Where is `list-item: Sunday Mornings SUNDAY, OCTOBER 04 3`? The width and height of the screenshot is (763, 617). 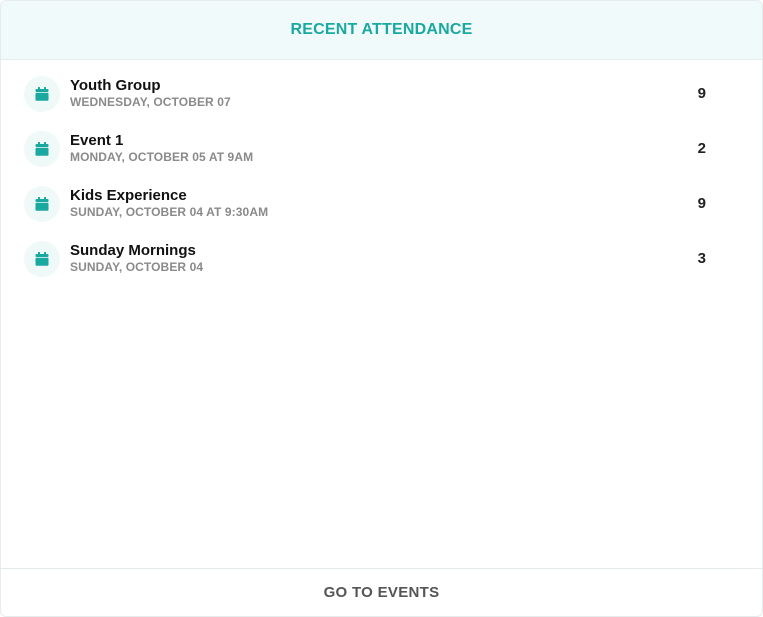 list-item: Sunday Mornings SUNDAY, OCTOBER 04 3 is located at coordinates (381, 253).